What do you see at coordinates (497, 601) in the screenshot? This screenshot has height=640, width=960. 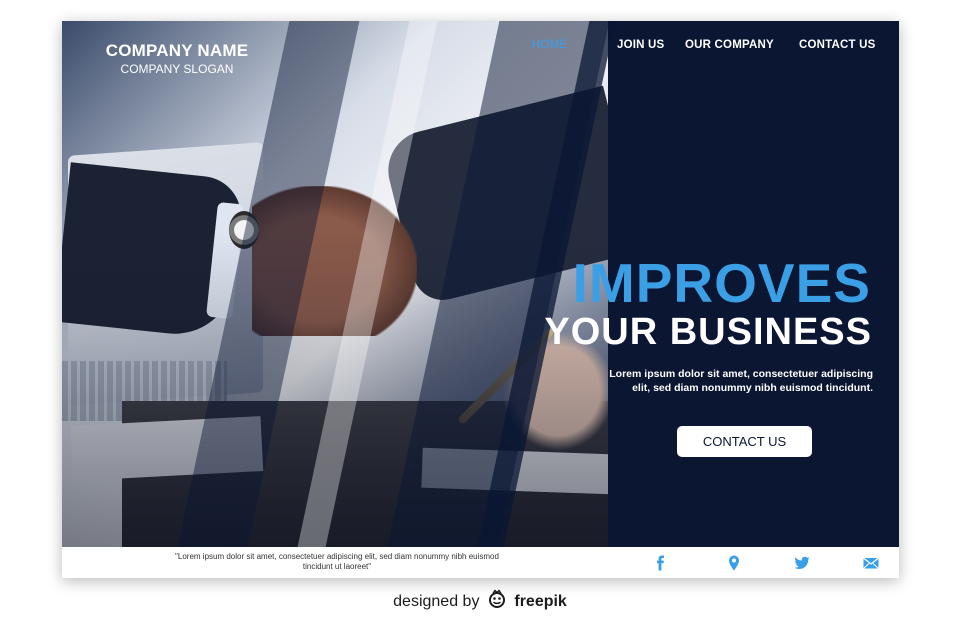 I see `freepik-logo-icon` at bounding box center [497, 601].